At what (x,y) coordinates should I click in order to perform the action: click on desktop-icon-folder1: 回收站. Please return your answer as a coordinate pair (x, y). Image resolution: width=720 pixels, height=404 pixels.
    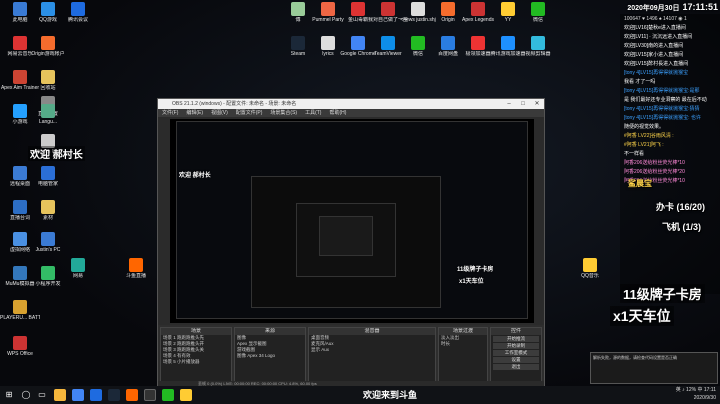
    Looking at the image, I should click on (48, 80).